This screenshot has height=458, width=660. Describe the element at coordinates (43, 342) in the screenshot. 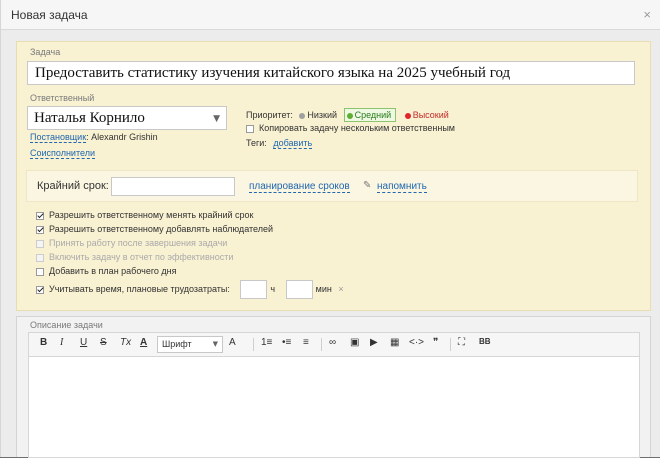

I see `bold-icon: B` at that location.